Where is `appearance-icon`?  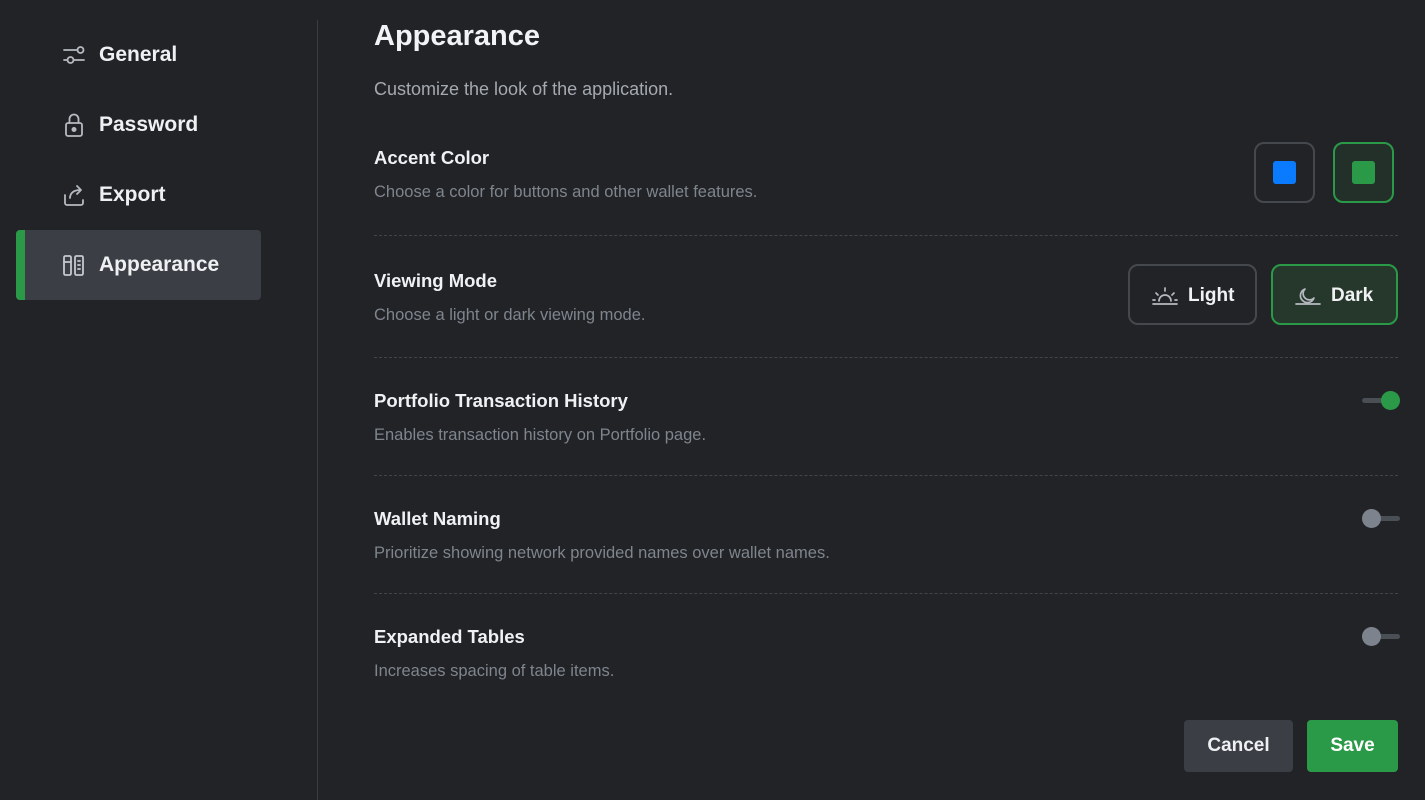 appearance-icon is located at coordinates (74, 265).